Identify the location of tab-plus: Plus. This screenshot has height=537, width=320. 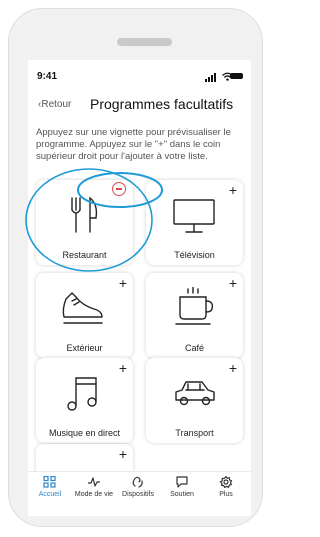
(226, 487).